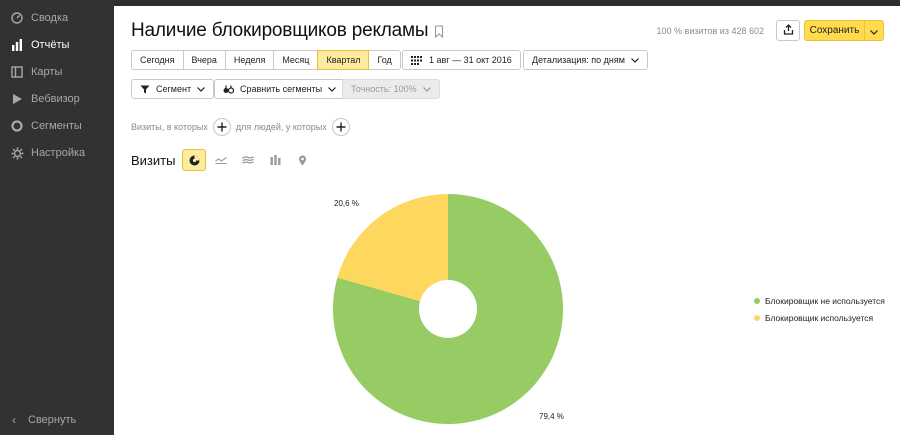 Image resolution: width=900 pixels, height=435 pixels. What do you see at coordinates (17, 126) in the screenshot?
I see `segments-icon` at bounding box center [17, 126].